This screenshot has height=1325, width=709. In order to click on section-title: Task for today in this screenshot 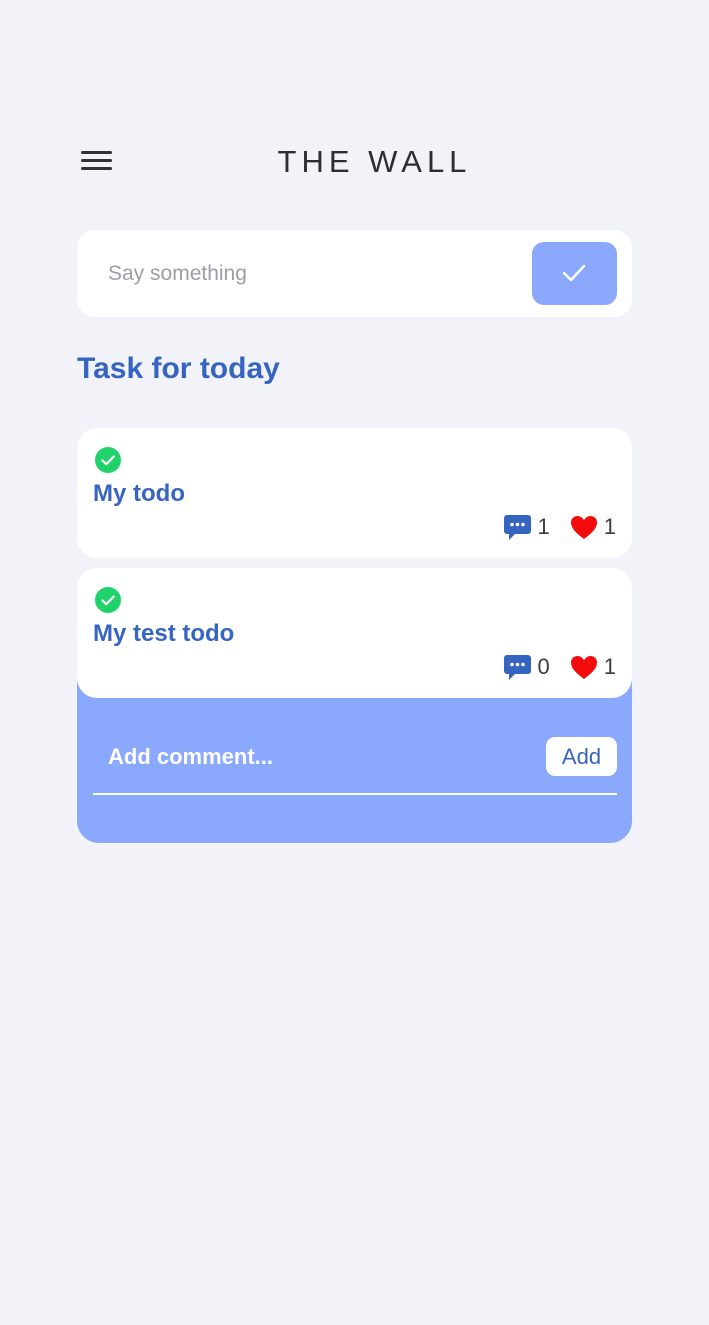, I will do `click(178, 368)`.